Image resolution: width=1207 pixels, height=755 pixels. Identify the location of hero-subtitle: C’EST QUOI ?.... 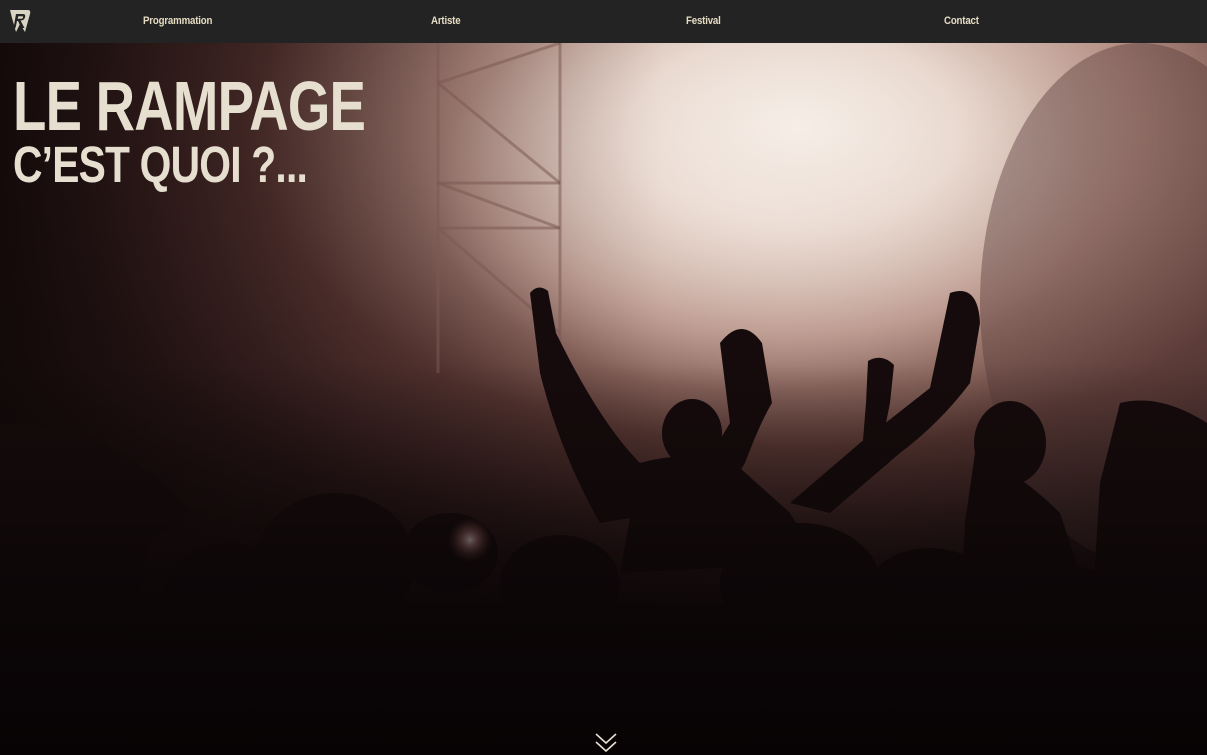
(160, 164).